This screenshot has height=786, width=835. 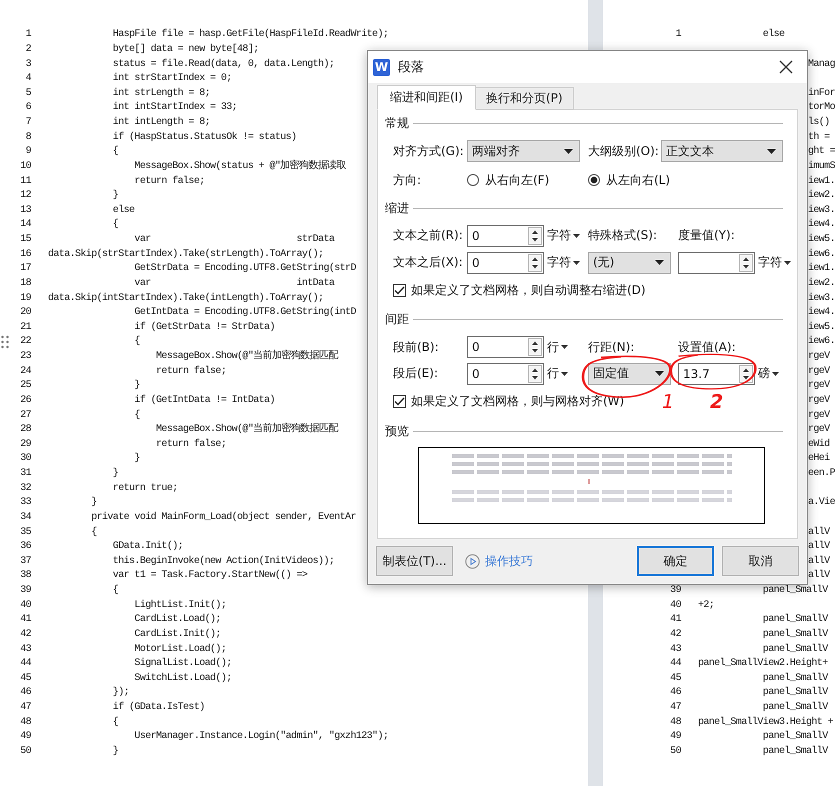 I want to click on line-number: 45, so click(x=675, y=678).